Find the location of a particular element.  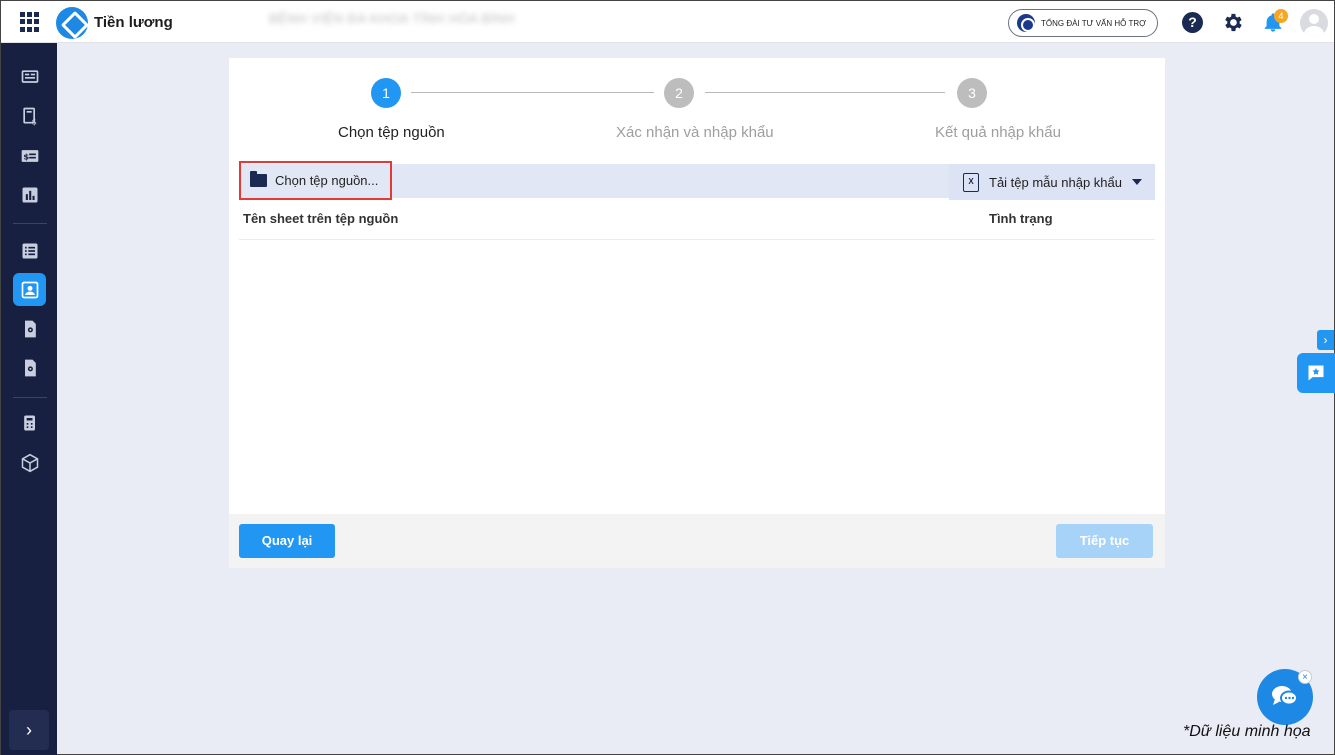

panel-collapse-tab: › is located at coordinates (1325, 340).